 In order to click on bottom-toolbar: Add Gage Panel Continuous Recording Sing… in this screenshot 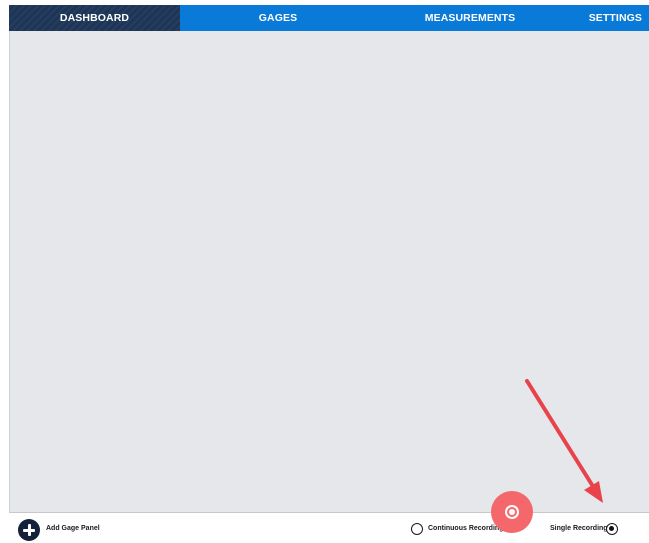, I will do `click(329, 527)`.